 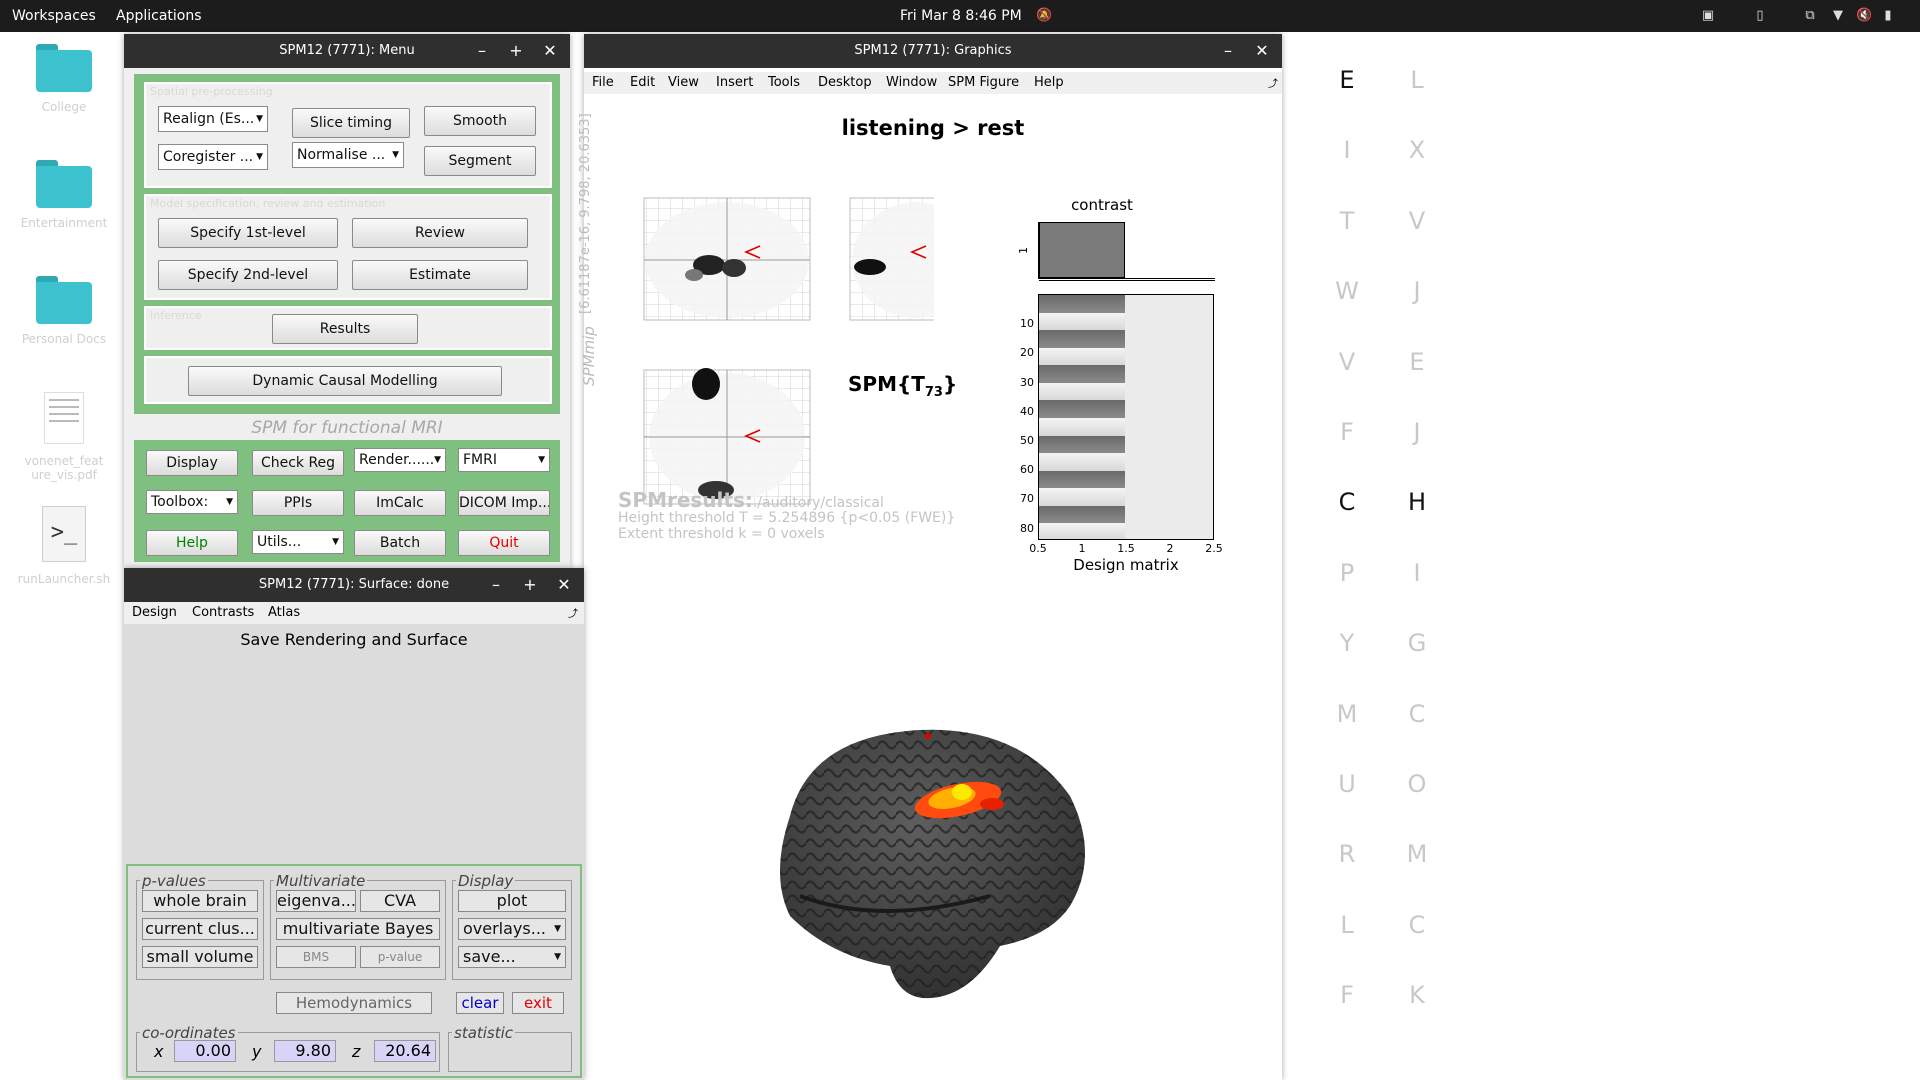 I want to click on display-button: Display, so click(x=192, y=463).